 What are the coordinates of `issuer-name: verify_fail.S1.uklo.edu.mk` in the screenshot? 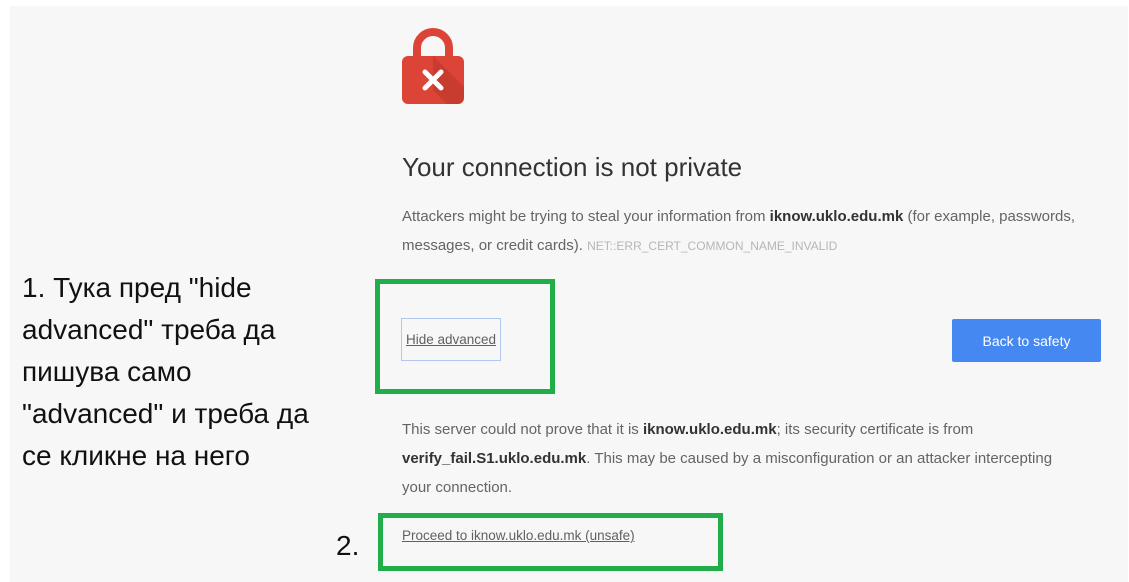 It's located at (494, 458).